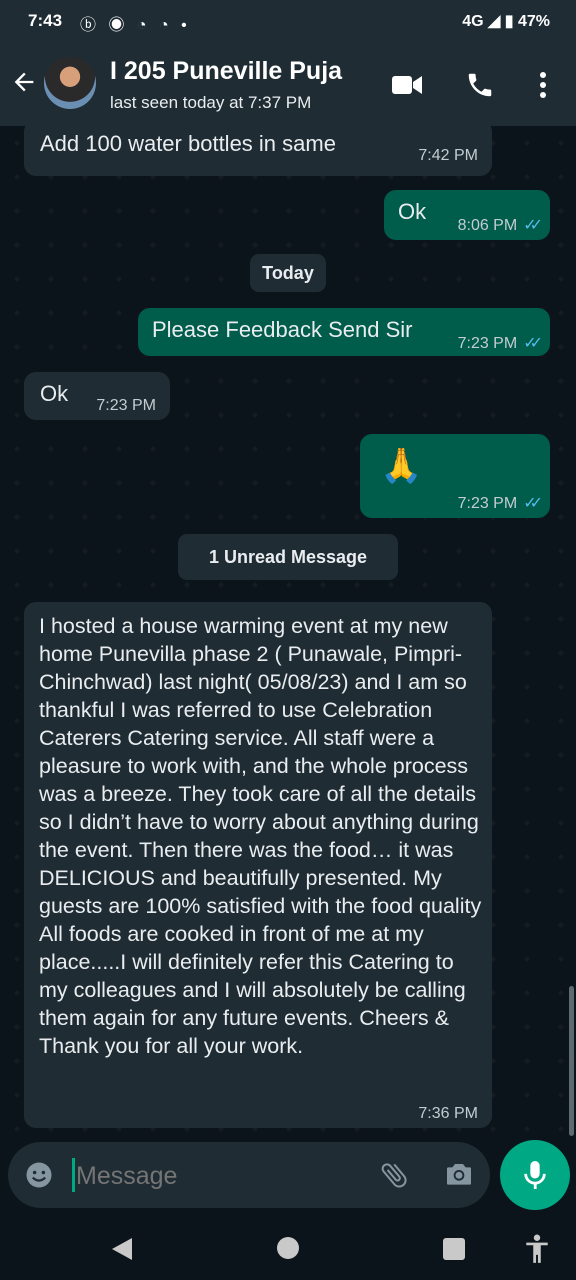 The height and width of the screenshot is (1280, 576). What do you see at coordinates (448, 155) in the screenshot?
I see `message-time: 7:42 PM` at bounding box center [448, 155].